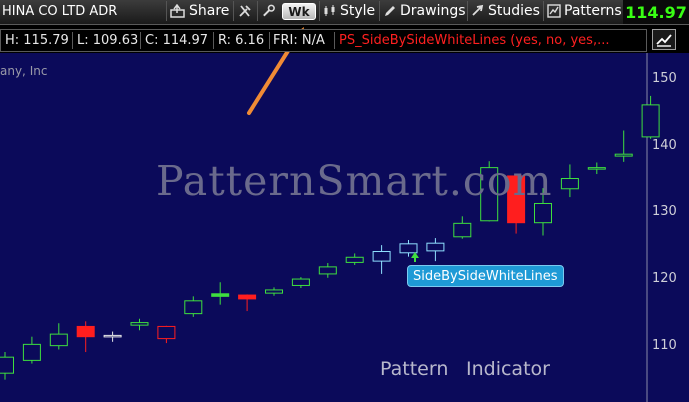  I want to click on share-label: Share, so click(209, 11).